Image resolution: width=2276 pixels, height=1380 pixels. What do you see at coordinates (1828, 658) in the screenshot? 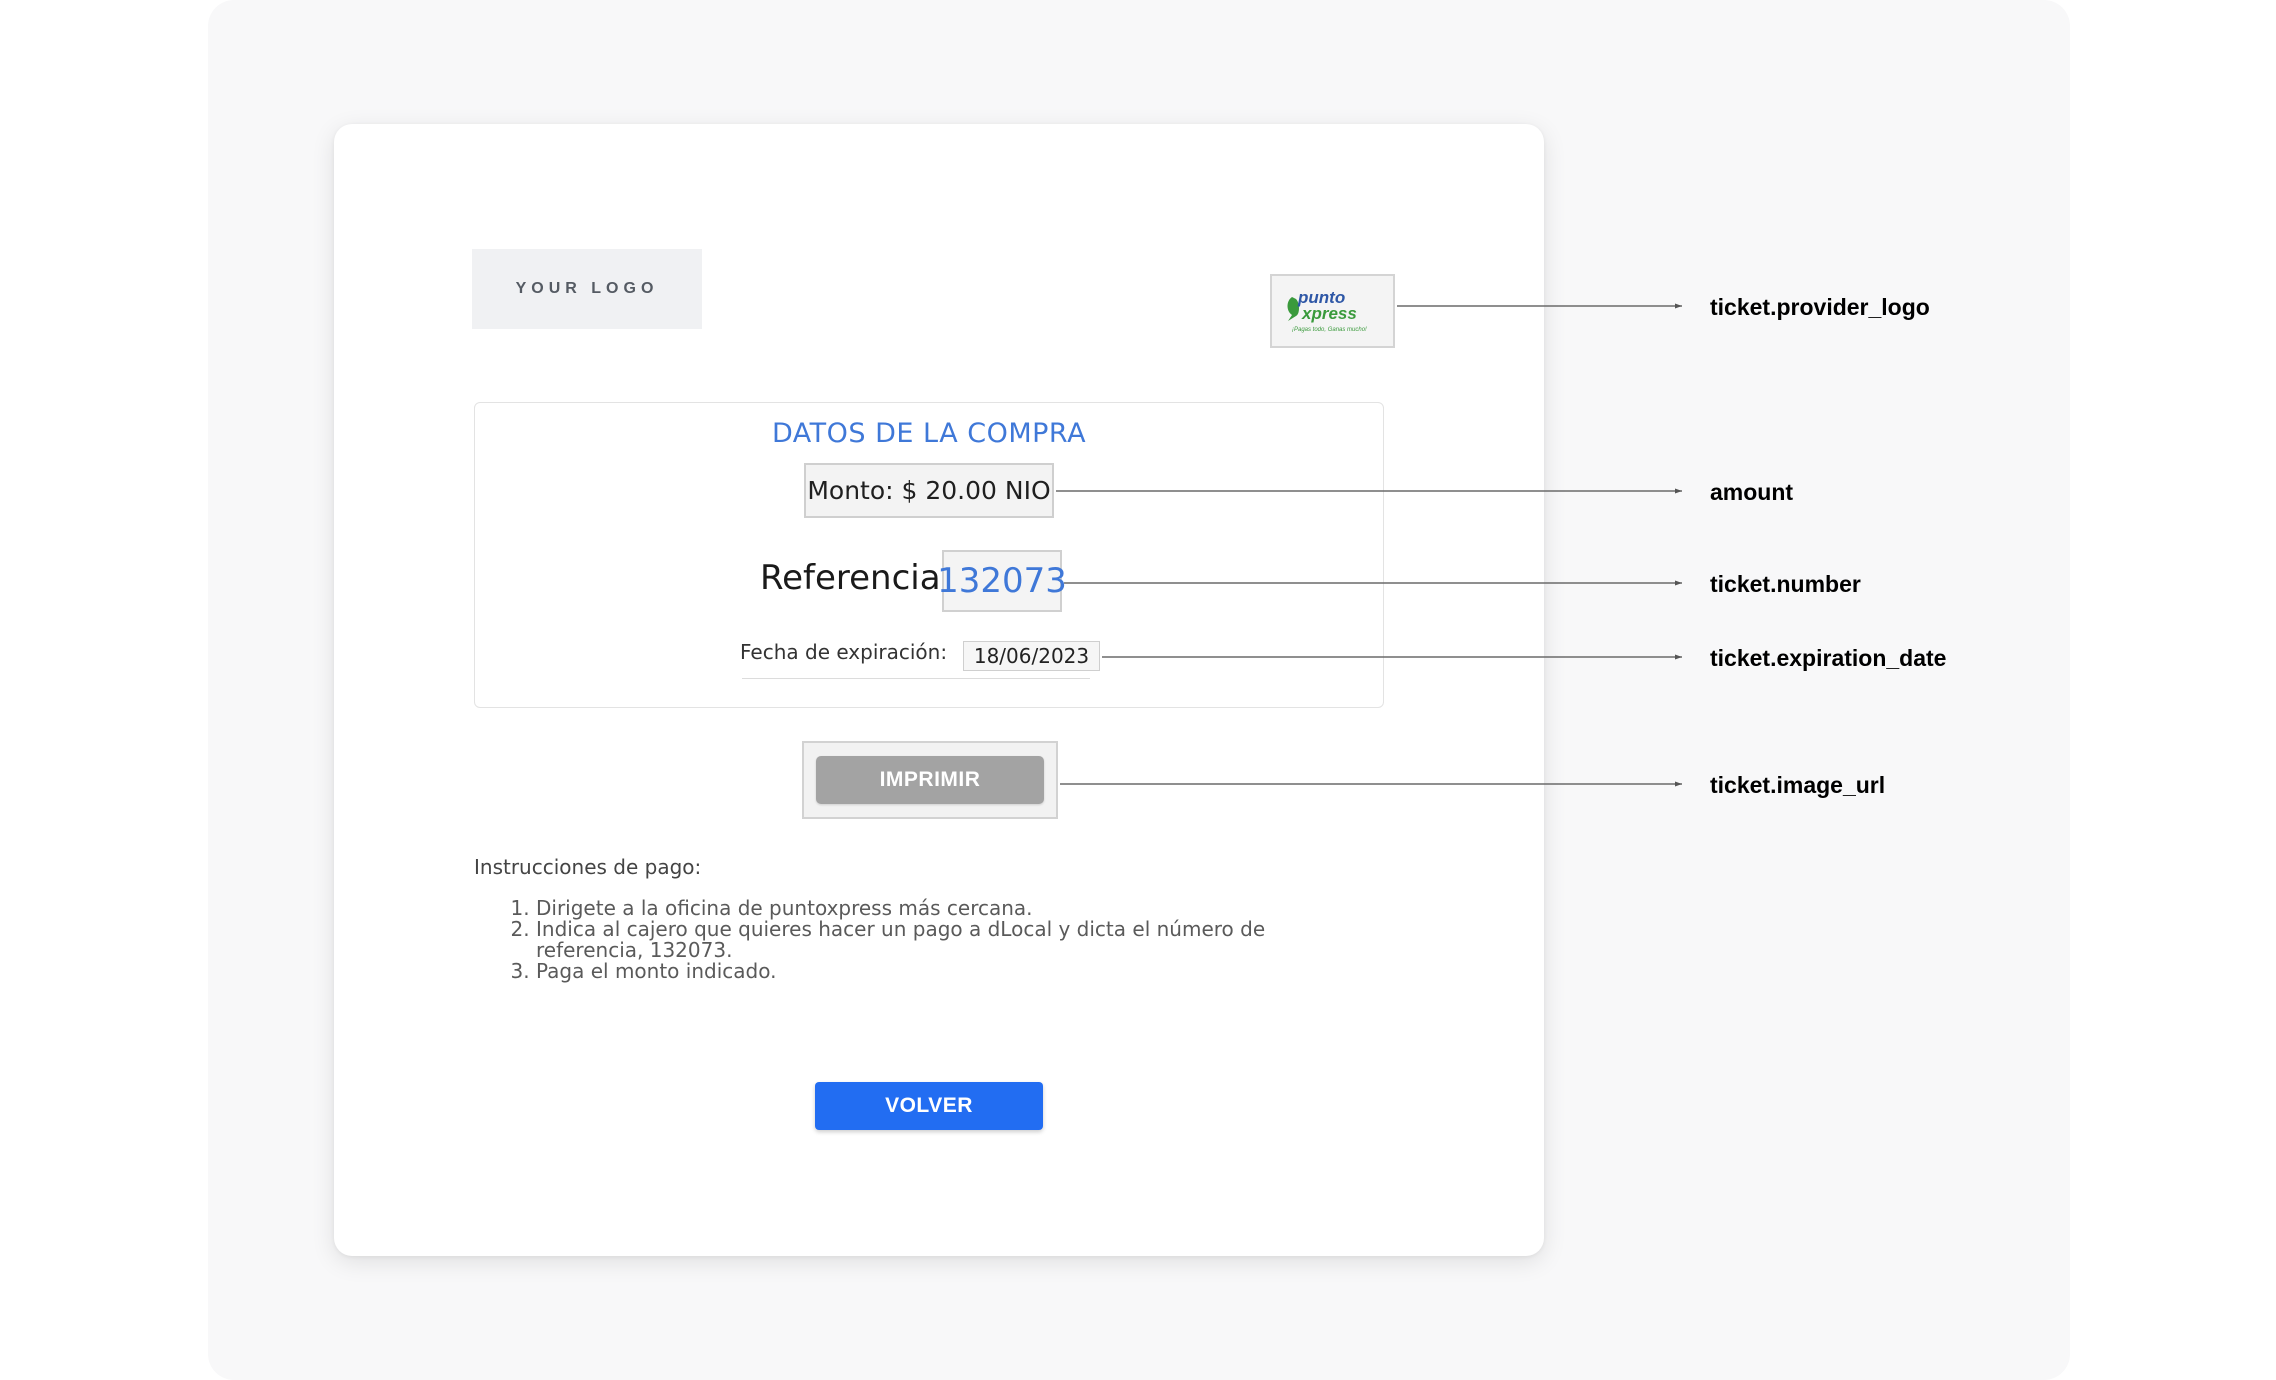
I see `annotation-label: ticket.expiration_date` at bounding box center [1828, 658].